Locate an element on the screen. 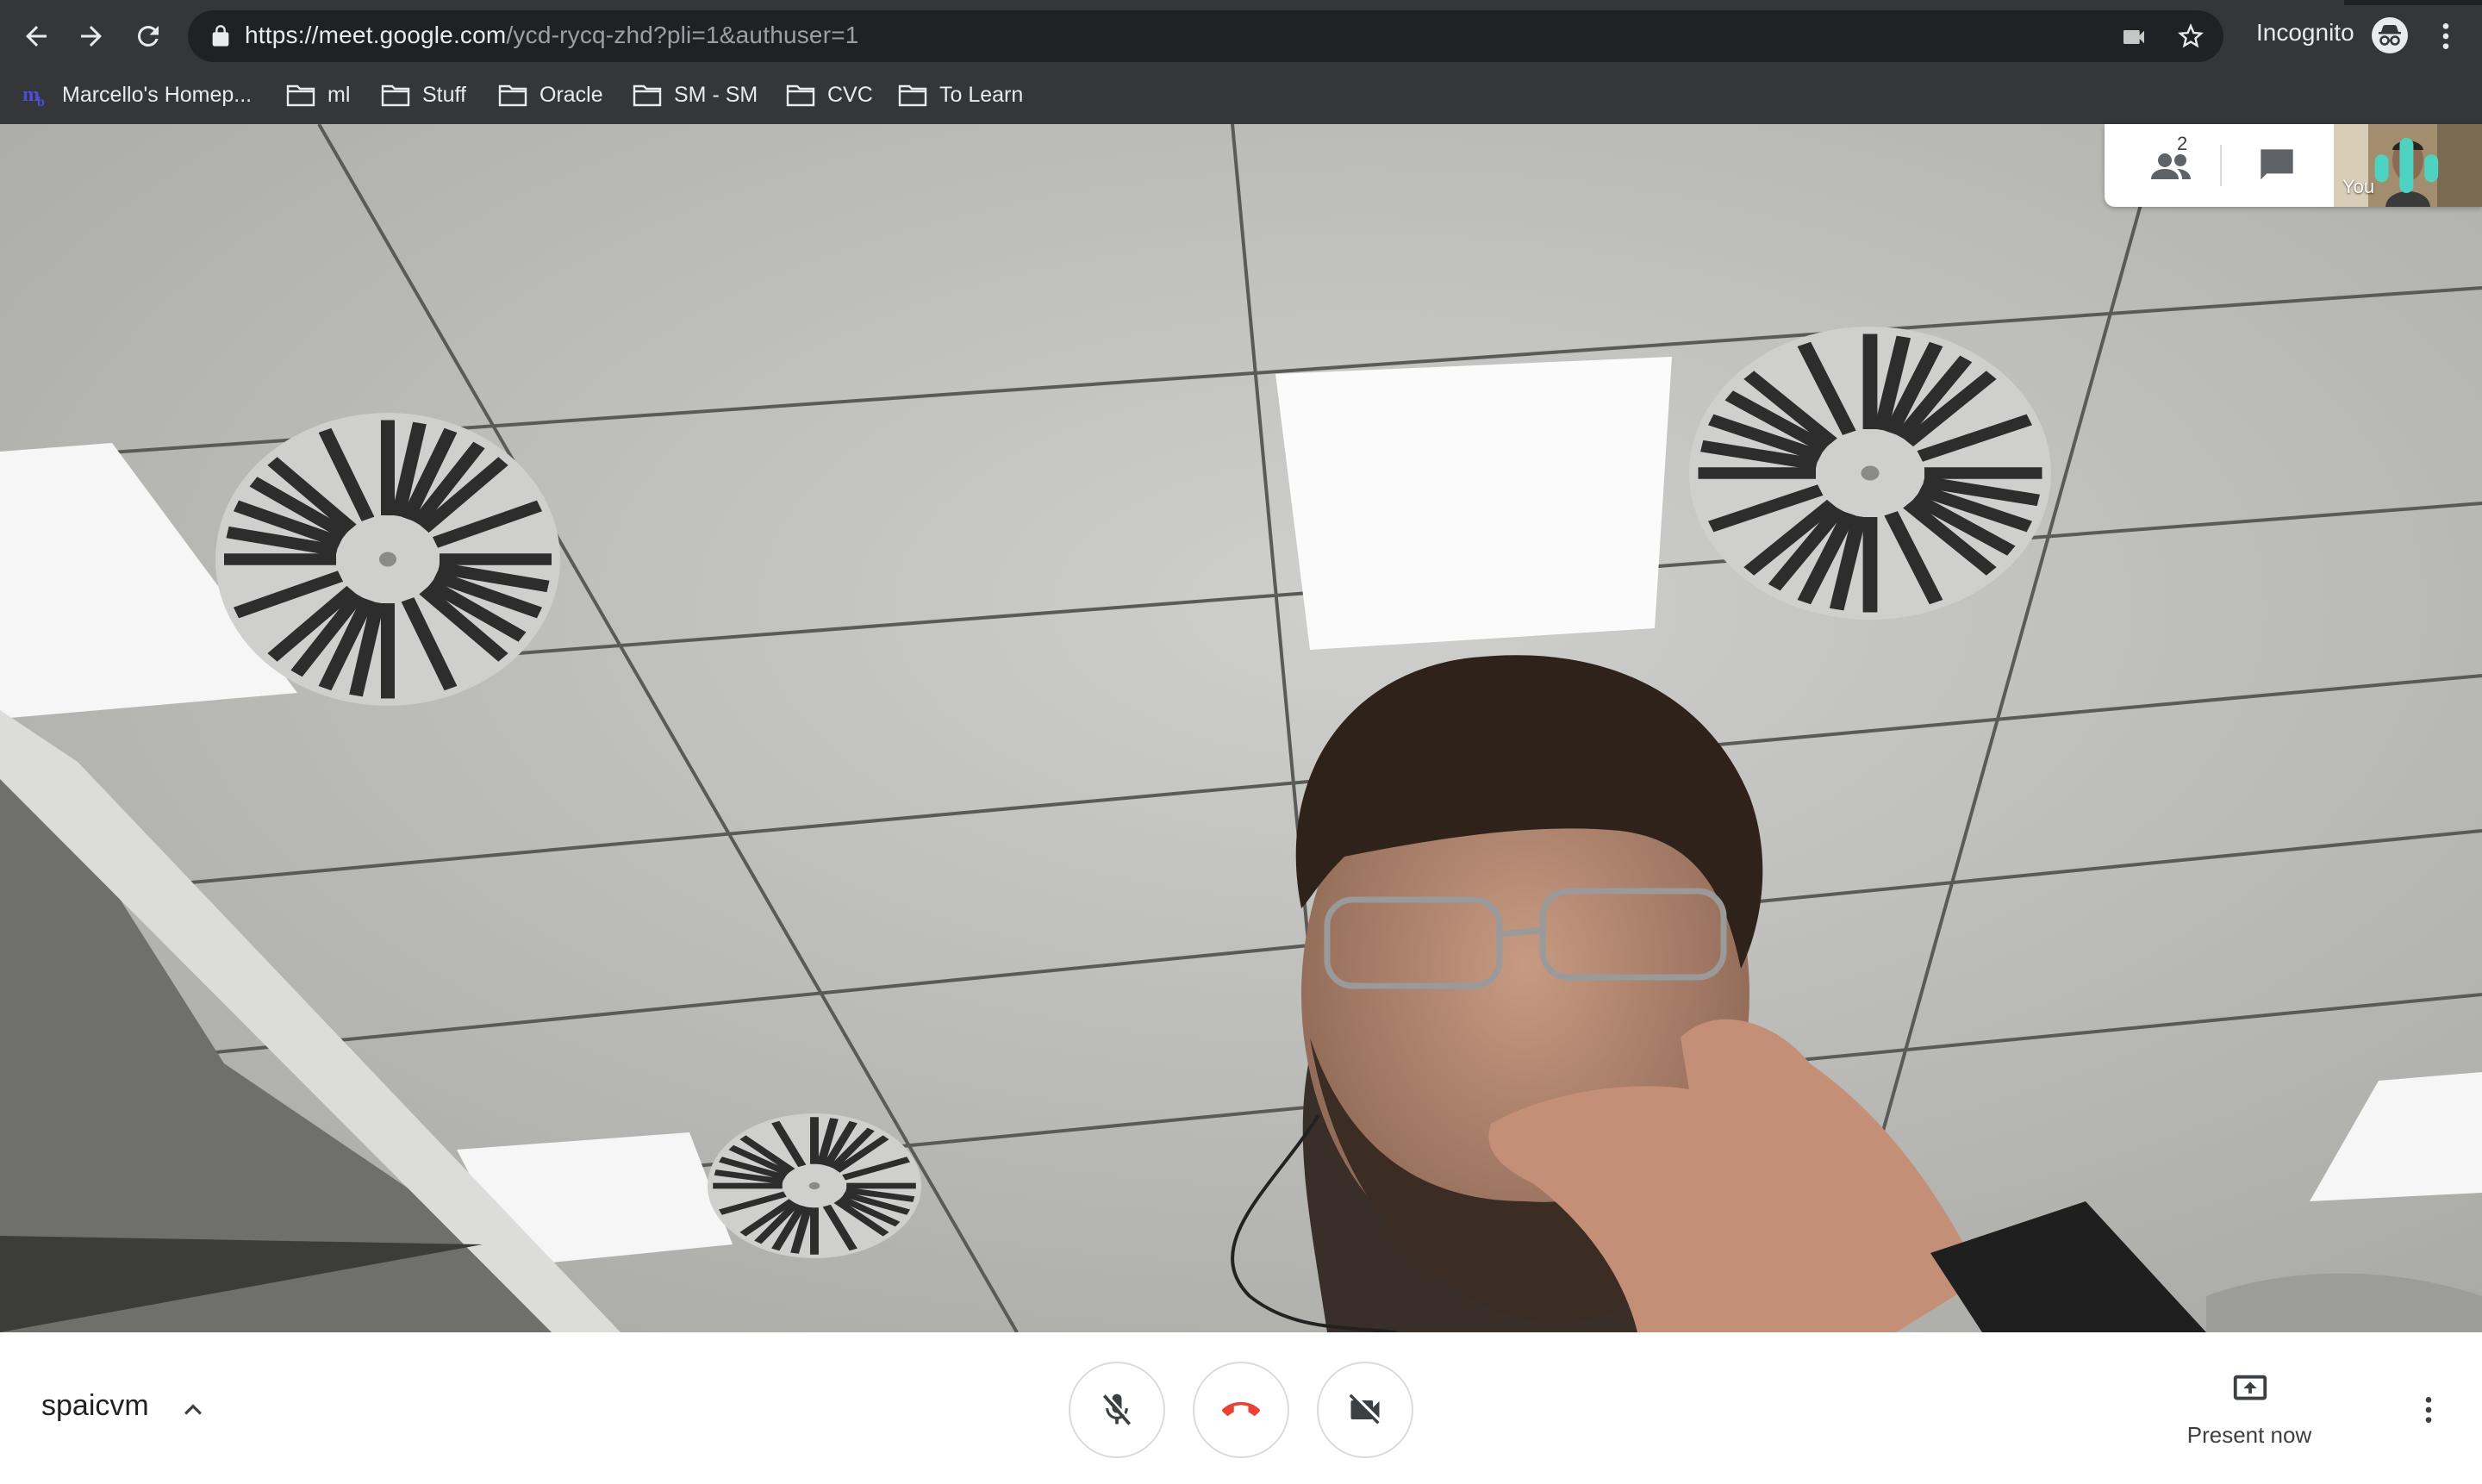  bookmark-label: ml is located at coordinates (339, 95).